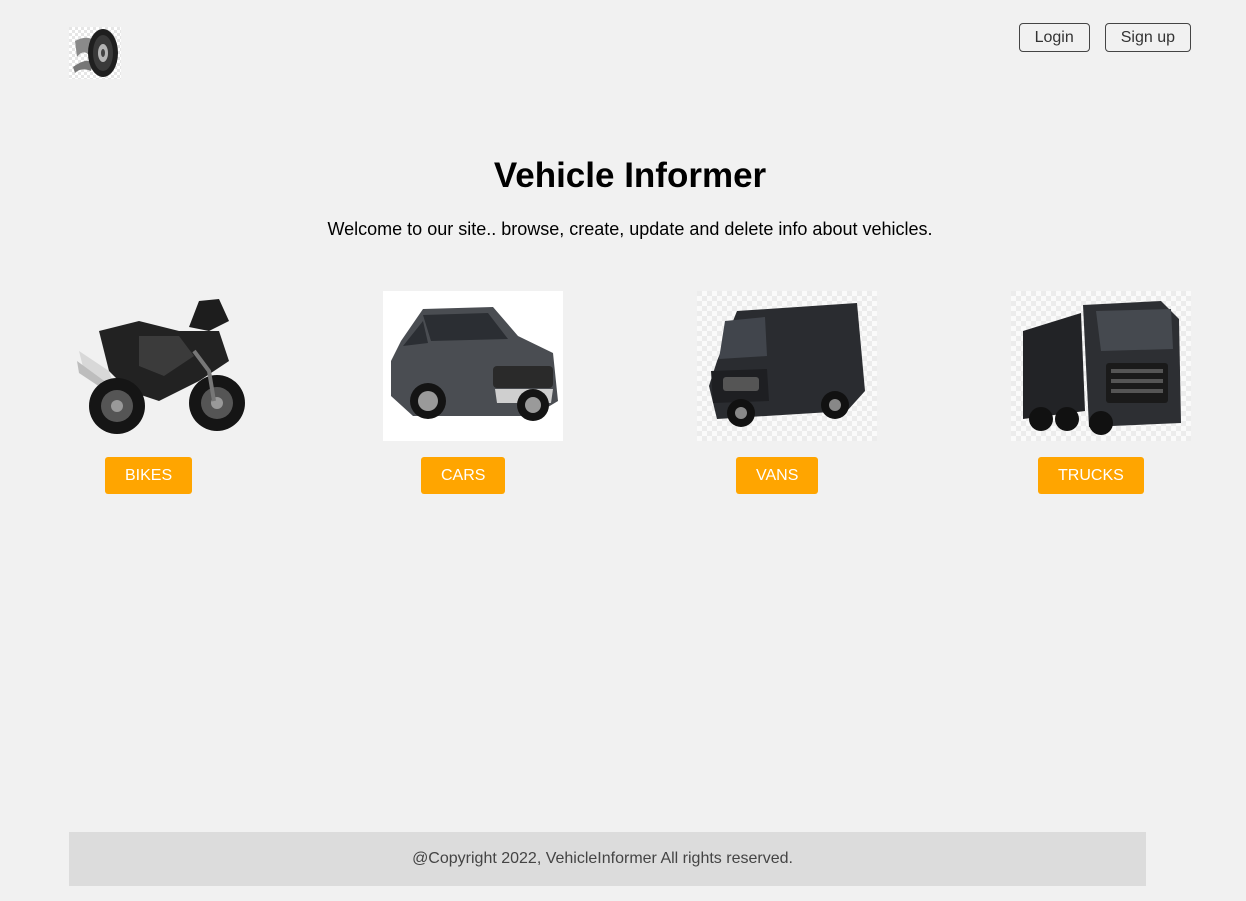 The height and width of the screenshot is (901, 1246). I want to click on auth-buttons: Login Sign up, so click(1104, 37).